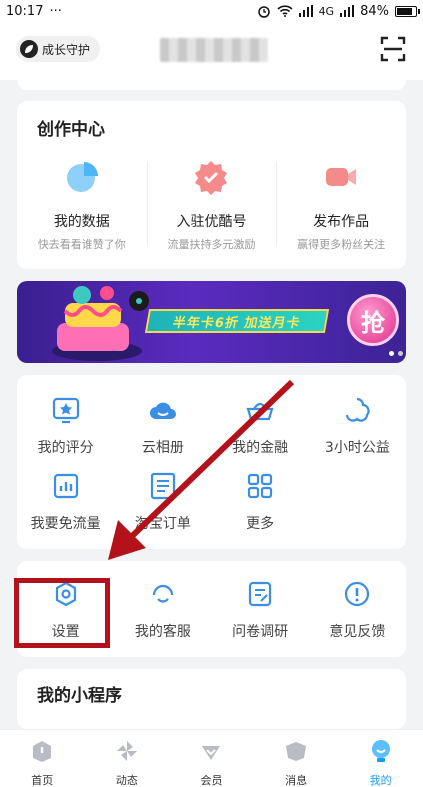  I want to click on banner-pagination, so click(397, 353).